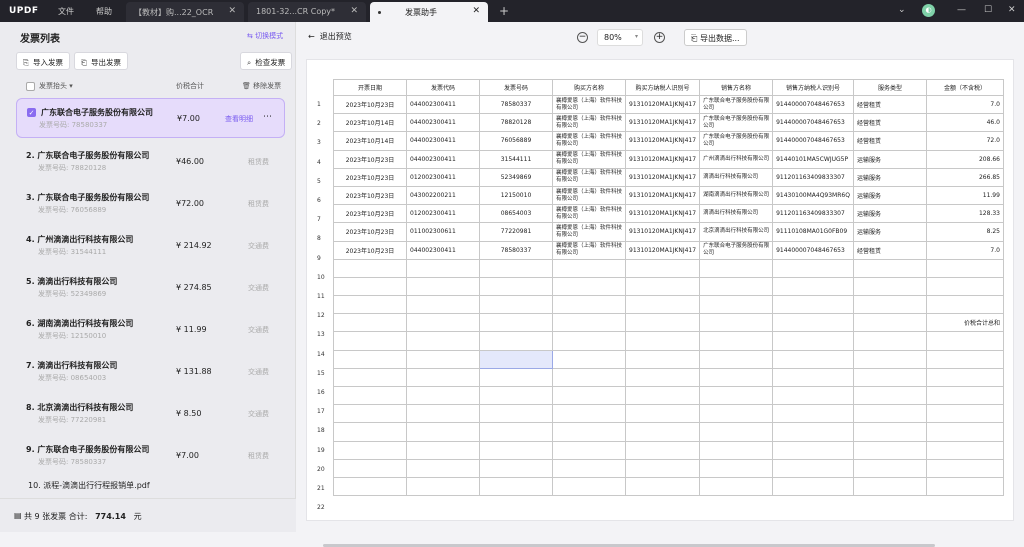  What do you see at coordinates (150, 372) in the screenshot?
I see `list-item: 7. 滴滴出行科技有限公司 发票号码: 08654003 ¥ 131.88 交通费` at bounding box center [150, 372].